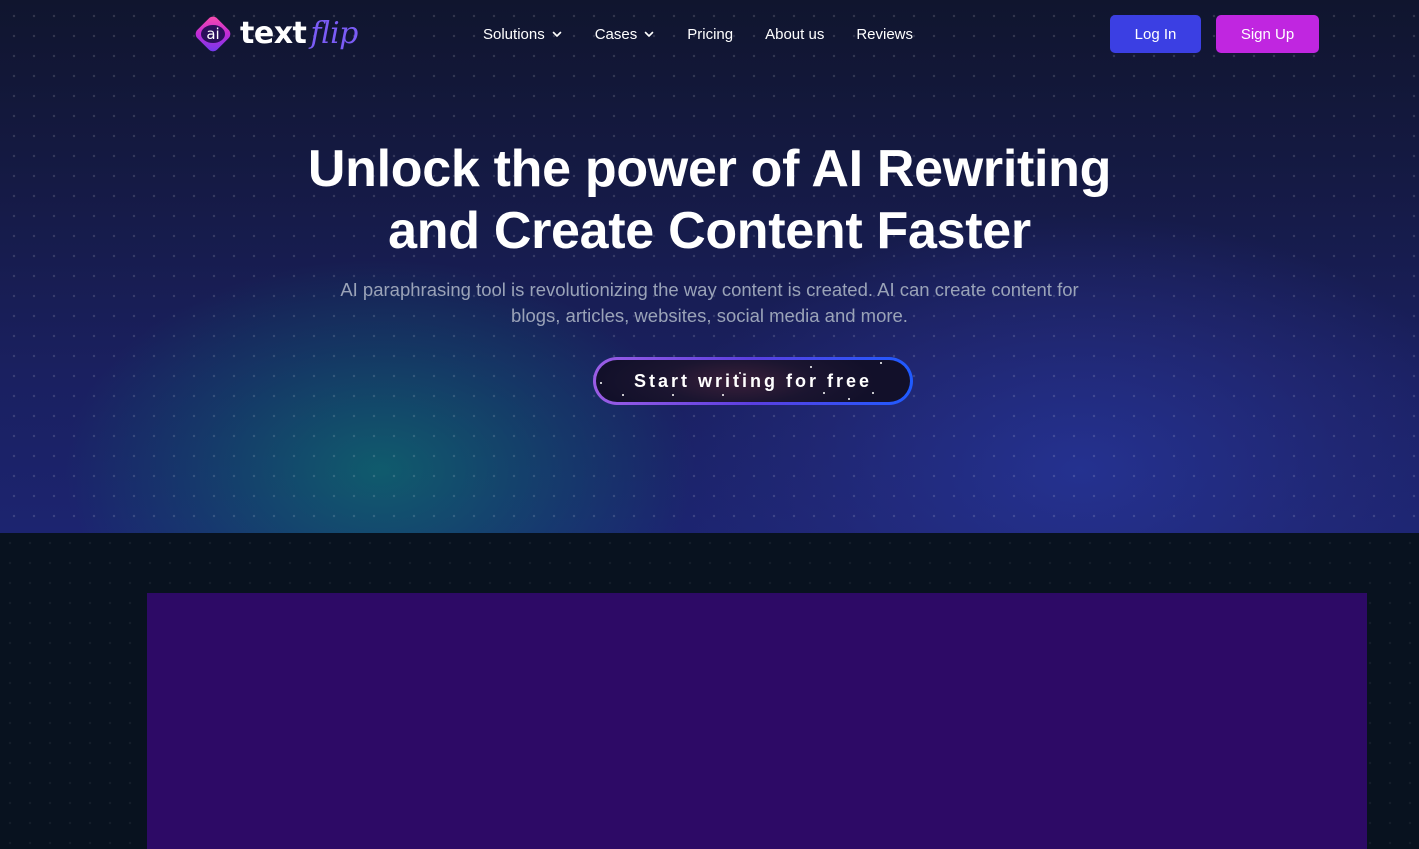  Describe the element at coordinates (709, 169) in the screenshot. I see `hero-title-line: Unlock the power of AI Rewriting` at that location.